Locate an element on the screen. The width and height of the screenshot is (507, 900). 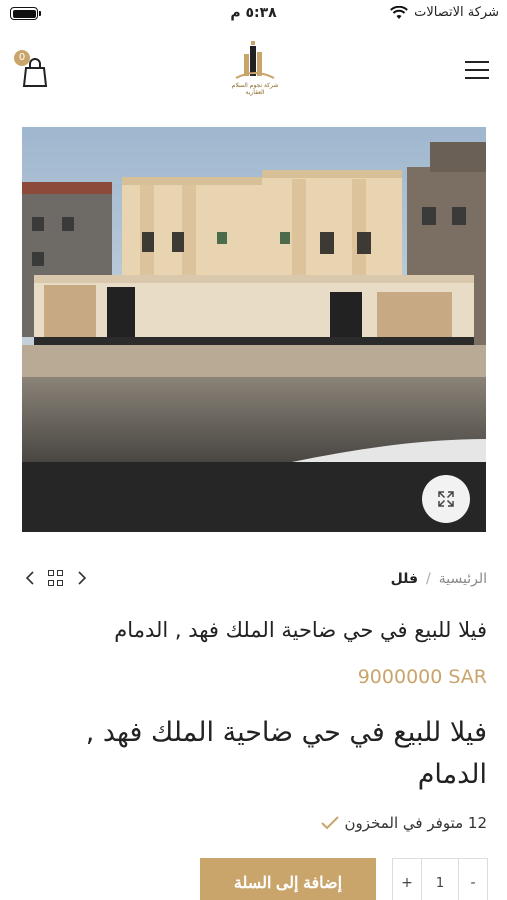
stock-status: 12 متوفر في المخزون is located at coordinates (403, 823).